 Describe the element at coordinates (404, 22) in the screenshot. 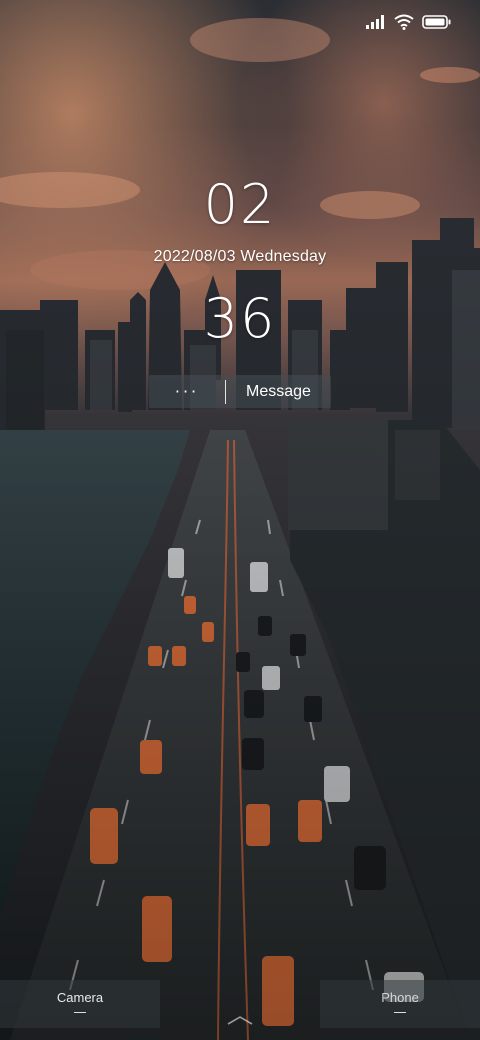

I see `wifi-icon` at that location.